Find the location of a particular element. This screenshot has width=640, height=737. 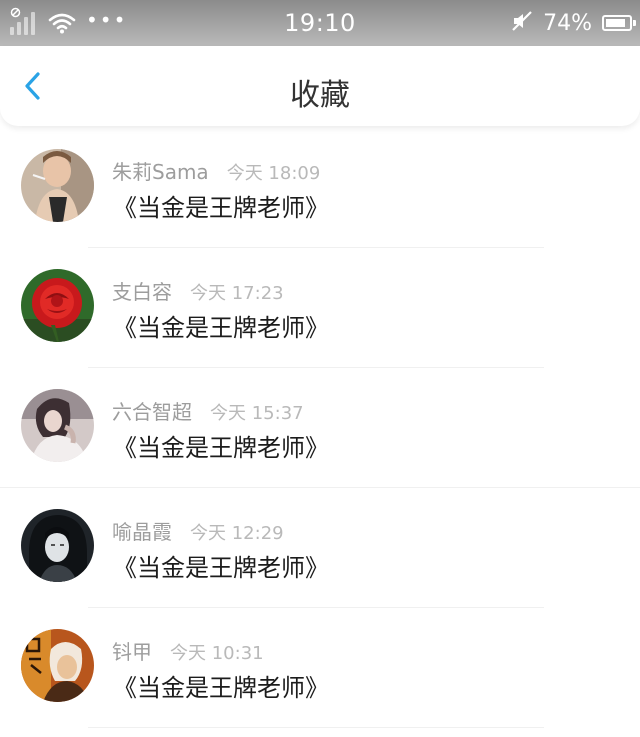

battery-icon is located at coordinates (619, 23).